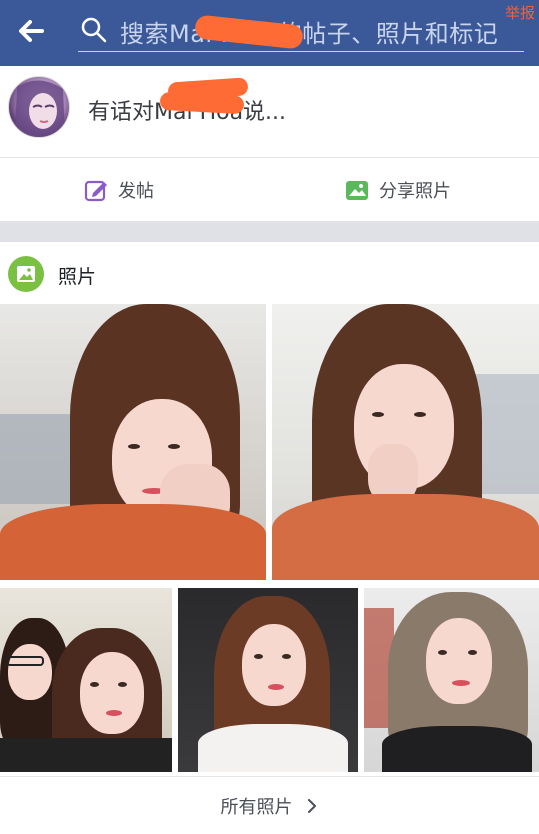 The height and width of the screenshot is (834, 539). I want to click on post-label: 发帖, so click(136, 191).